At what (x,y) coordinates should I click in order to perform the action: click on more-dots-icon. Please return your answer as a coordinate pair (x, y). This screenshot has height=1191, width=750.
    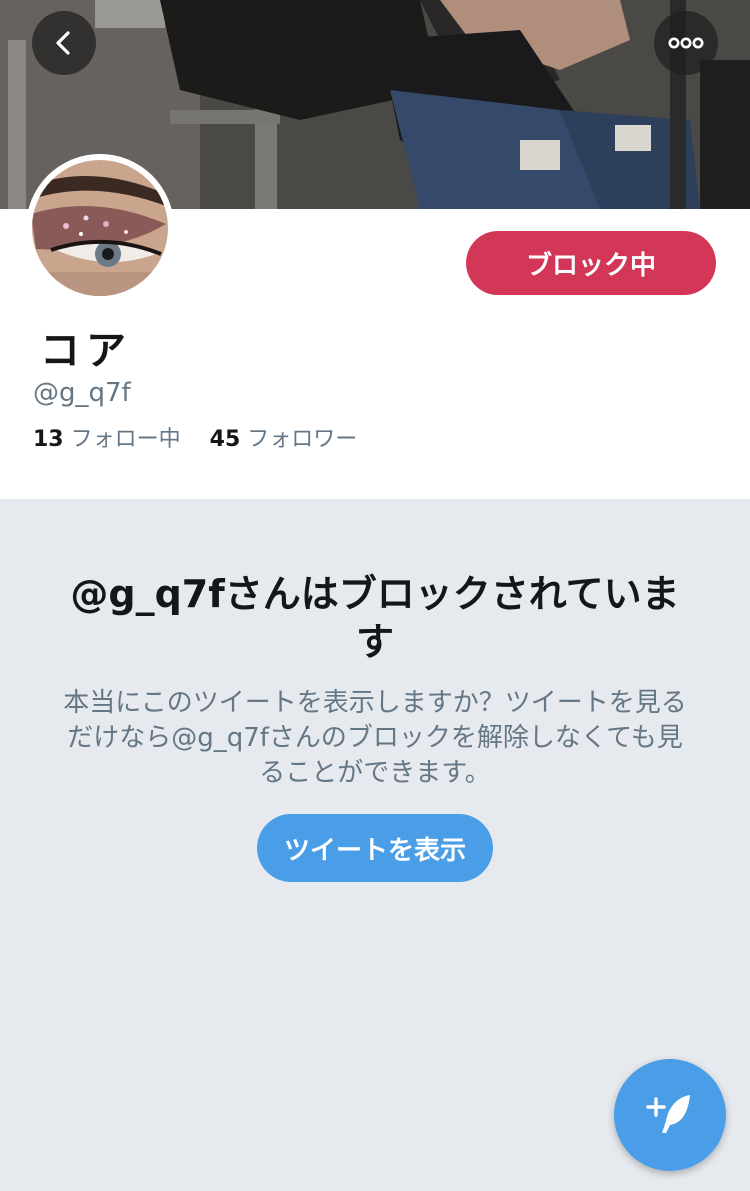
    Looking at the image, I should click on (686, 43).